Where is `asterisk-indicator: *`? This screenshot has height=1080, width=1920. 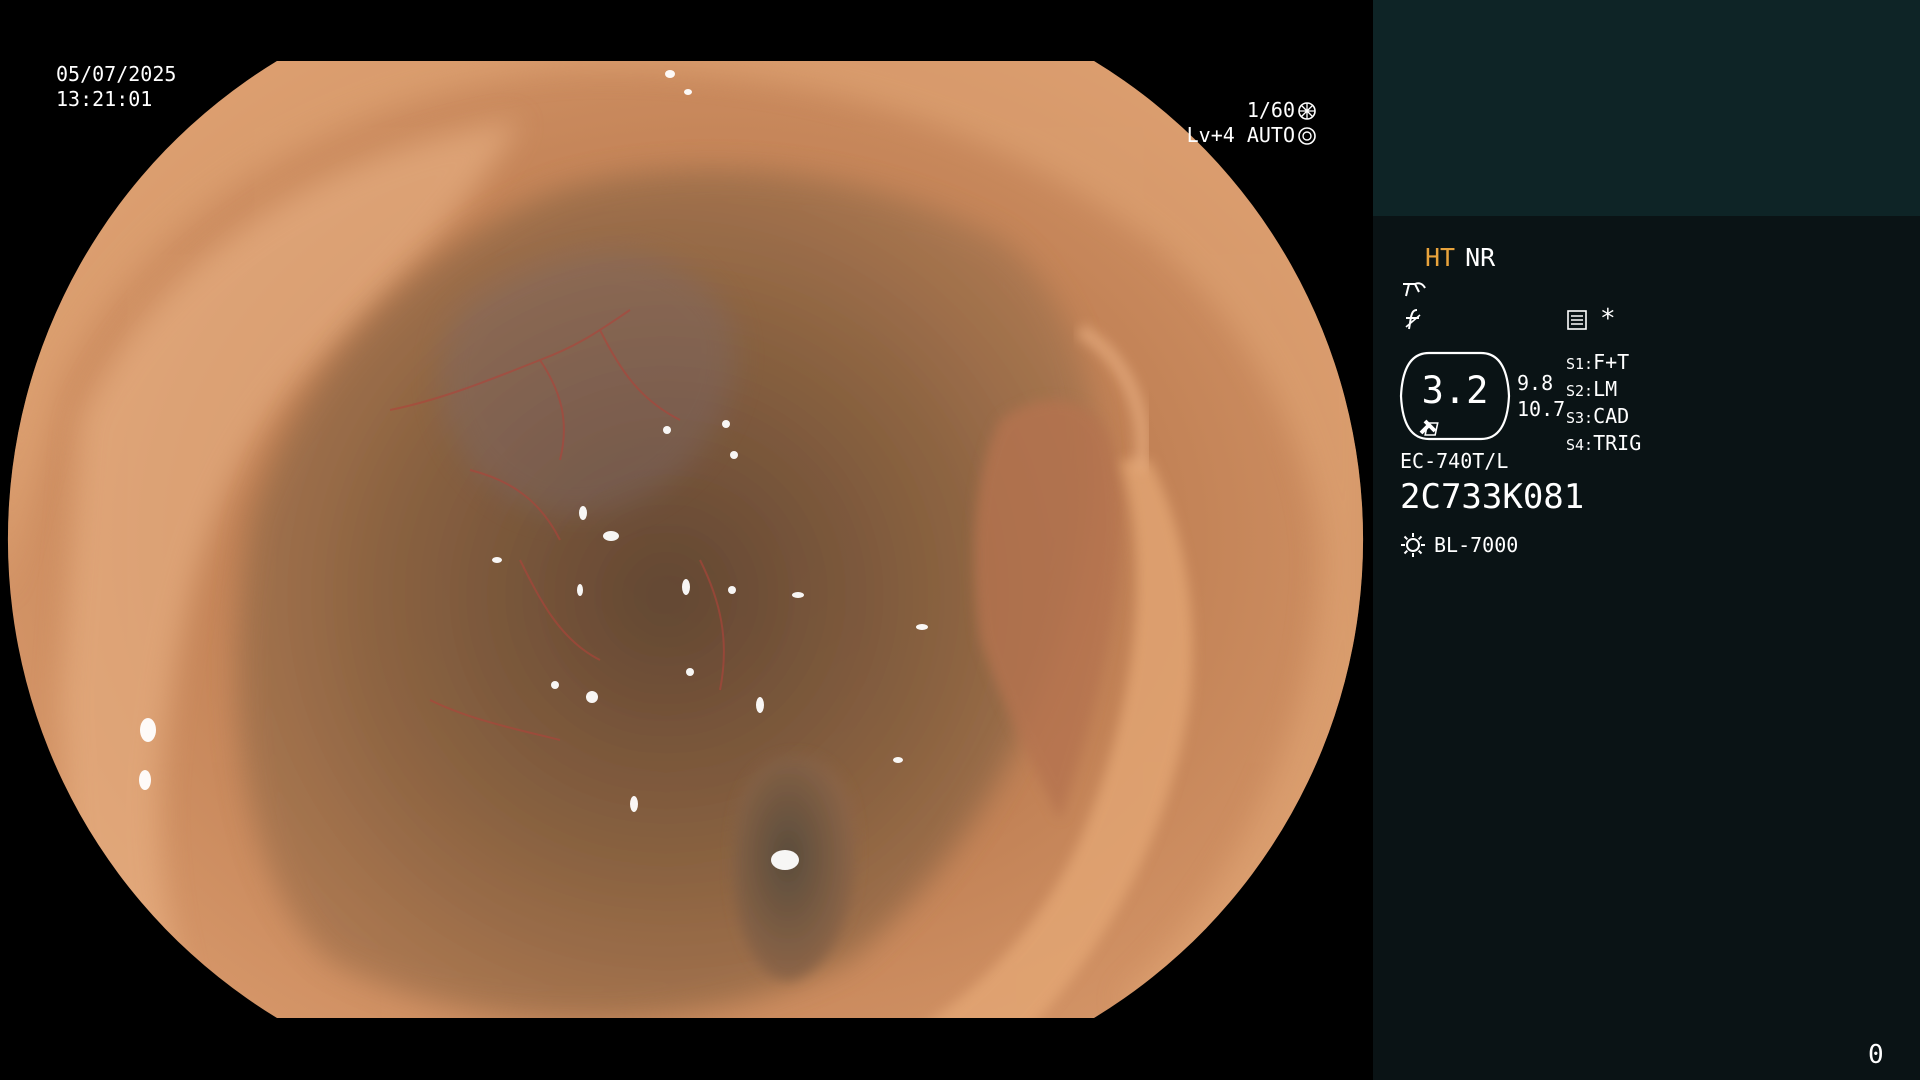 asterisk-indicator: * is located at coordinates (1608, 319).